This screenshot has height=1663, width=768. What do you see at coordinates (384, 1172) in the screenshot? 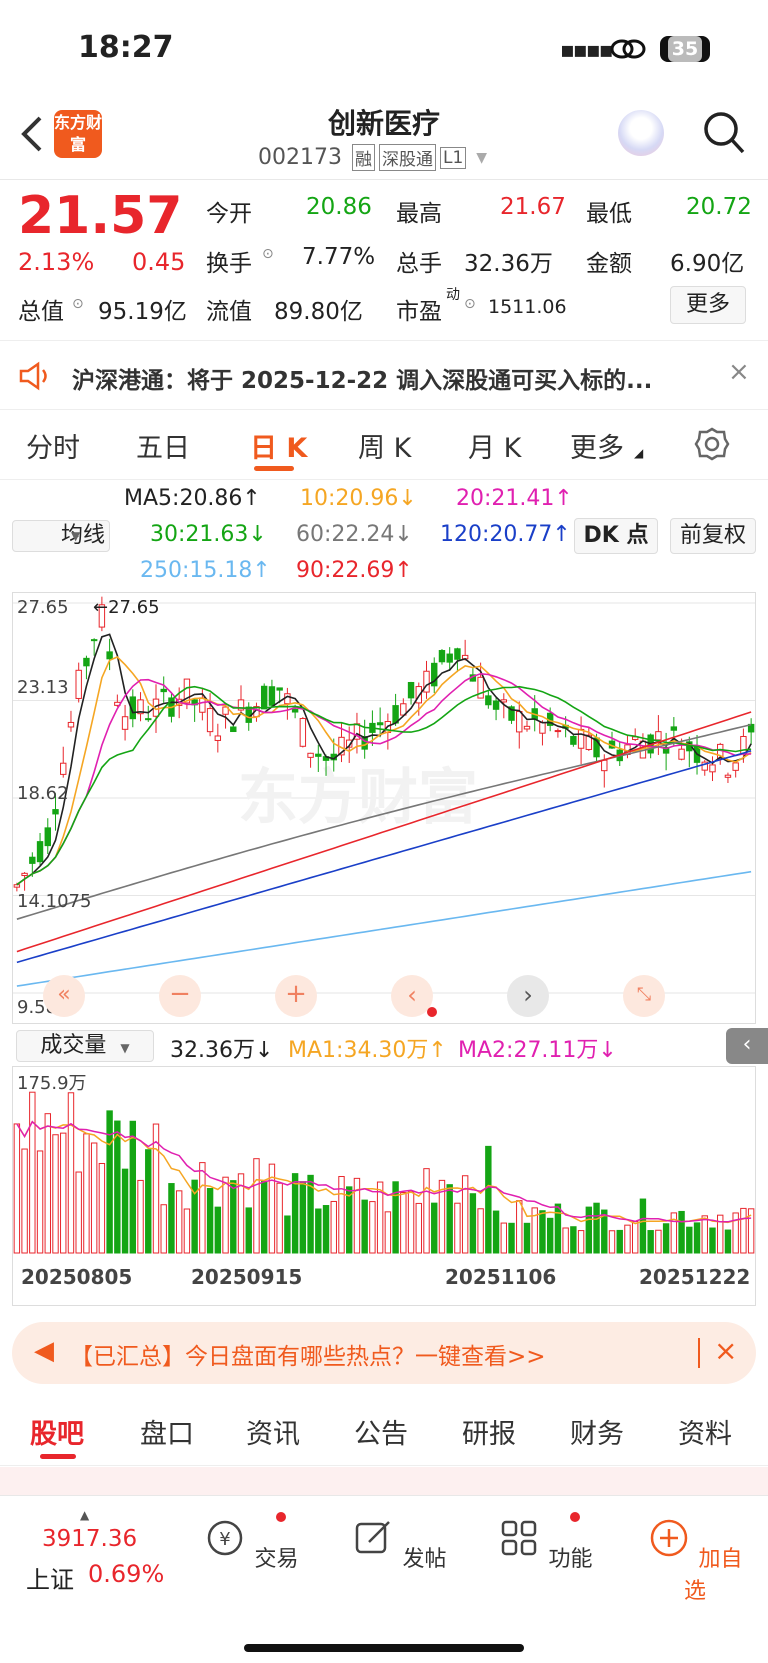
I see `volume-svg` at bounding box center [384, 1172].